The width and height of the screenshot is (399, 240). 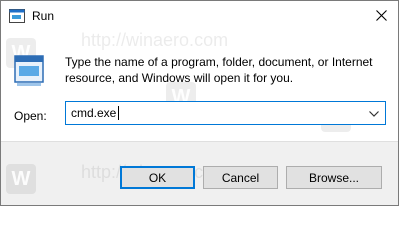 What do you see at coordinates (43, 16) in the screenshot?
I see `window-title: Run` at bounding box center [43, 16].